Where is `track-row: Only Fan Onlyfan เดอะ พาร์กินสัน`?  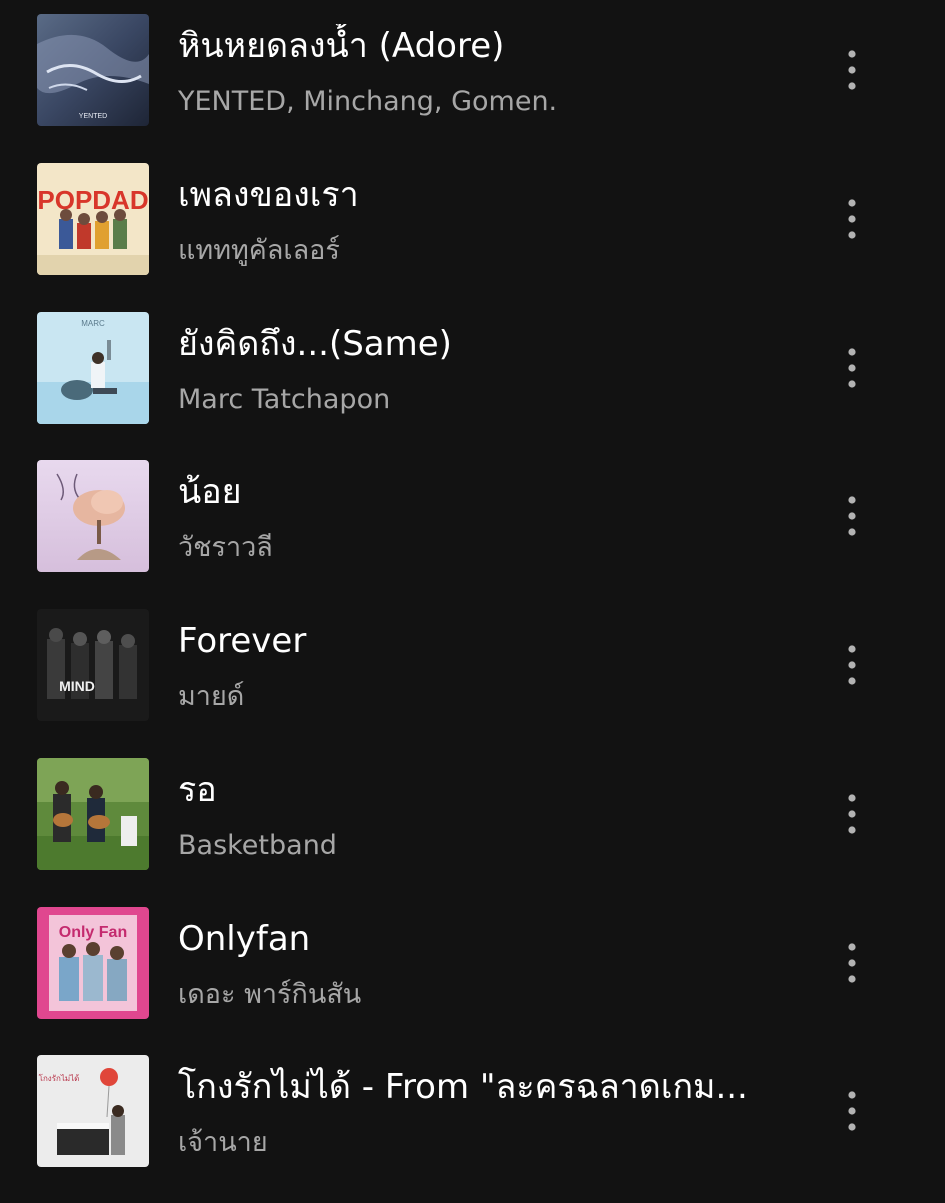
track-row: Only Fan Onlyfan เดอะ พาร์กินสัน is located at coordinates (472, 981).